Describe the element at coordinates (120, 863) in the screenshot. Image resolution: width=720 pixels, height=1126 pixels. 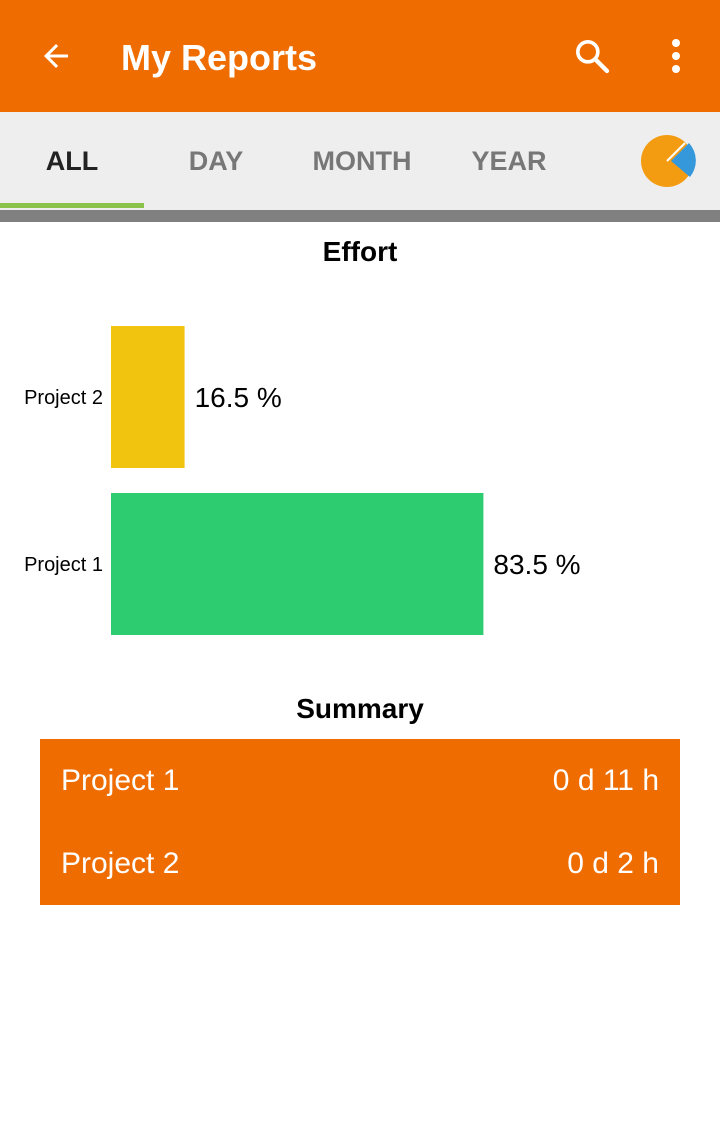
I see `summary-project: Project 2` at that location.